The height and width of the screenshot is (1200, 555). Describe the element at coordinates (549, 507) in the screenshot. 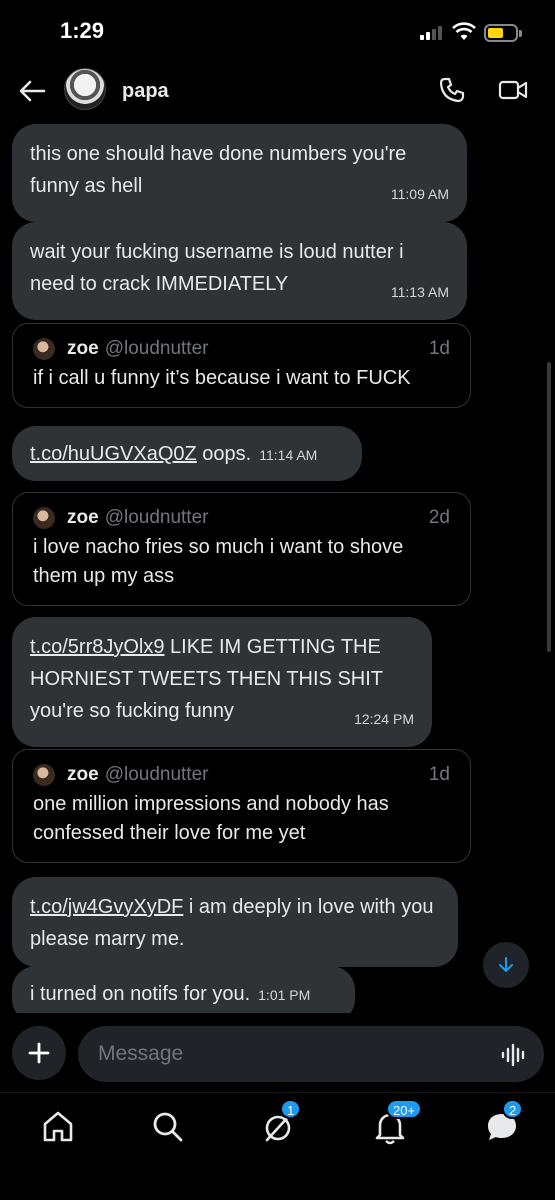

I see `scrollbar` at that location.